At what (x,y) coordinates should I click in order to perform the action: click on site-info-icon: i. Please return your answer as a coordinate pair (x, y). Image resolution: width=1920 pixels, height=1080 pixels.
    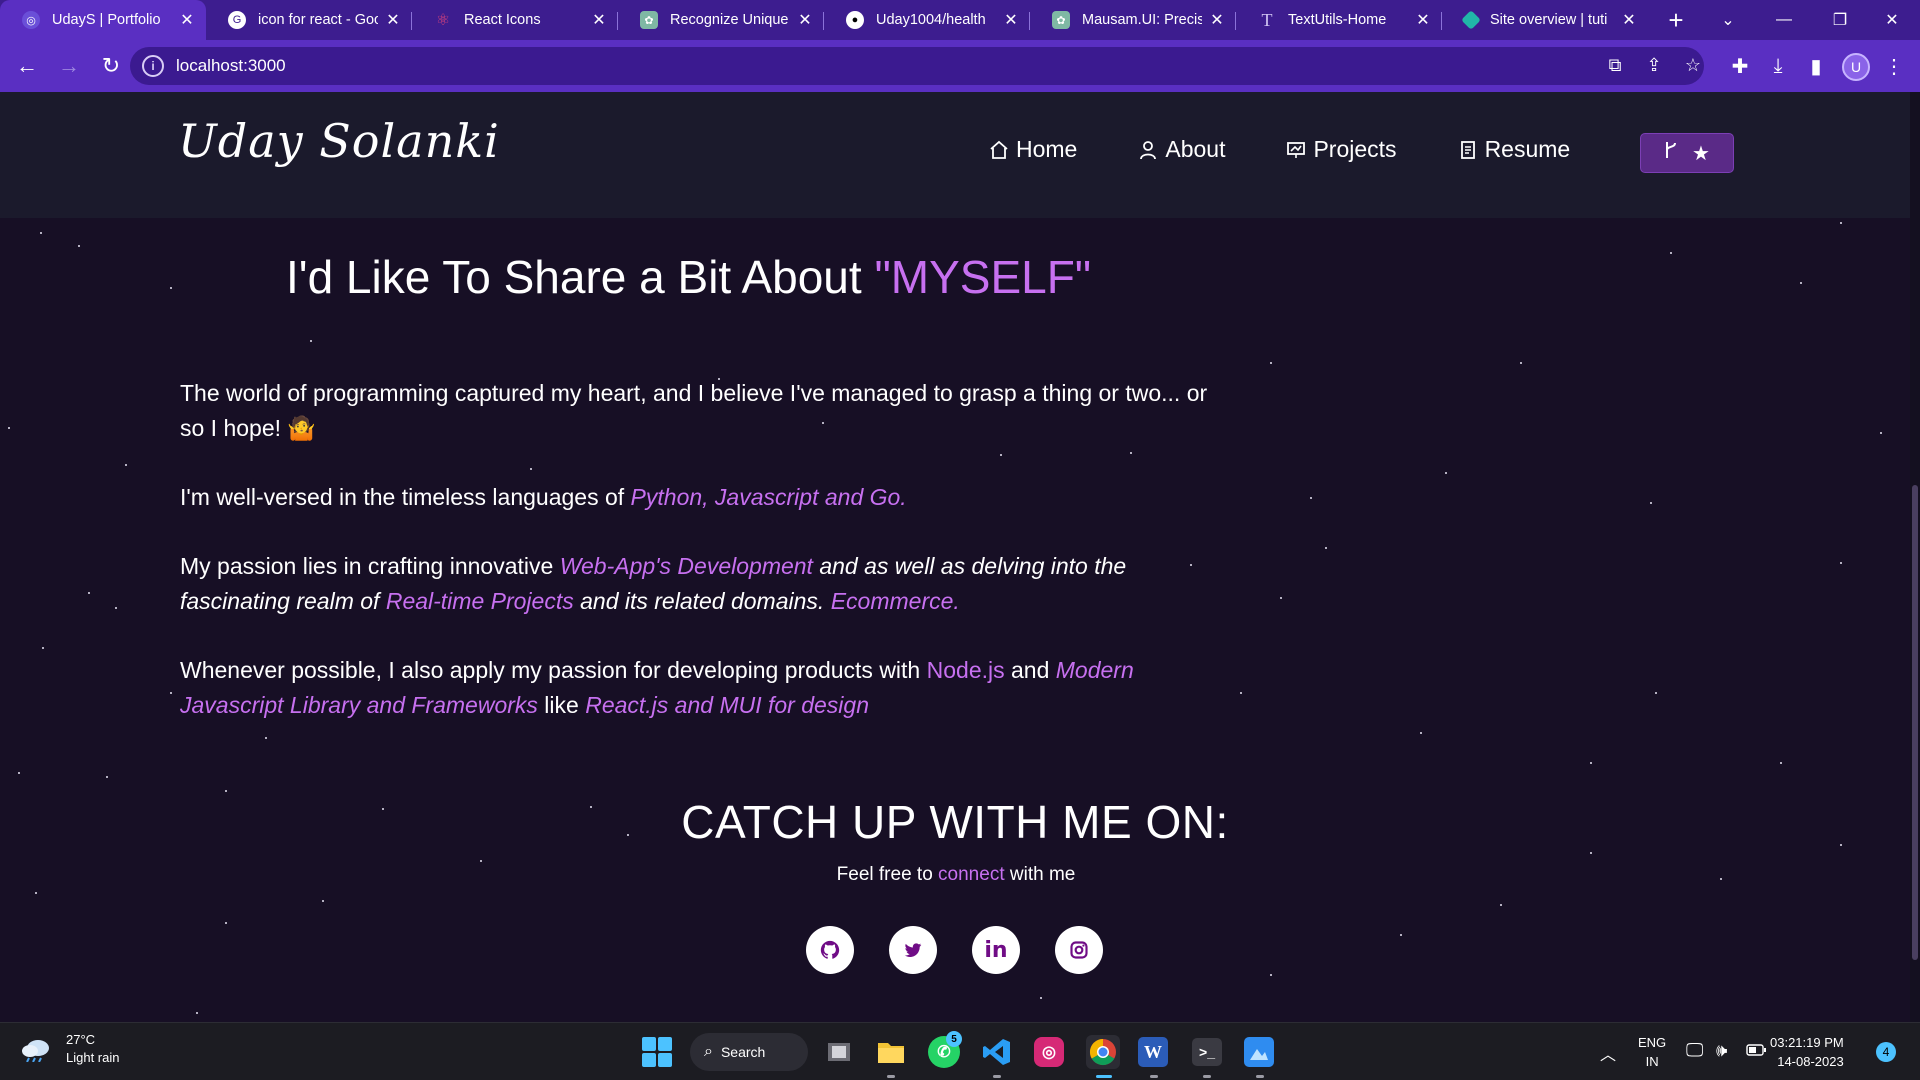
    Looking at the image, I should click on (153, 66).